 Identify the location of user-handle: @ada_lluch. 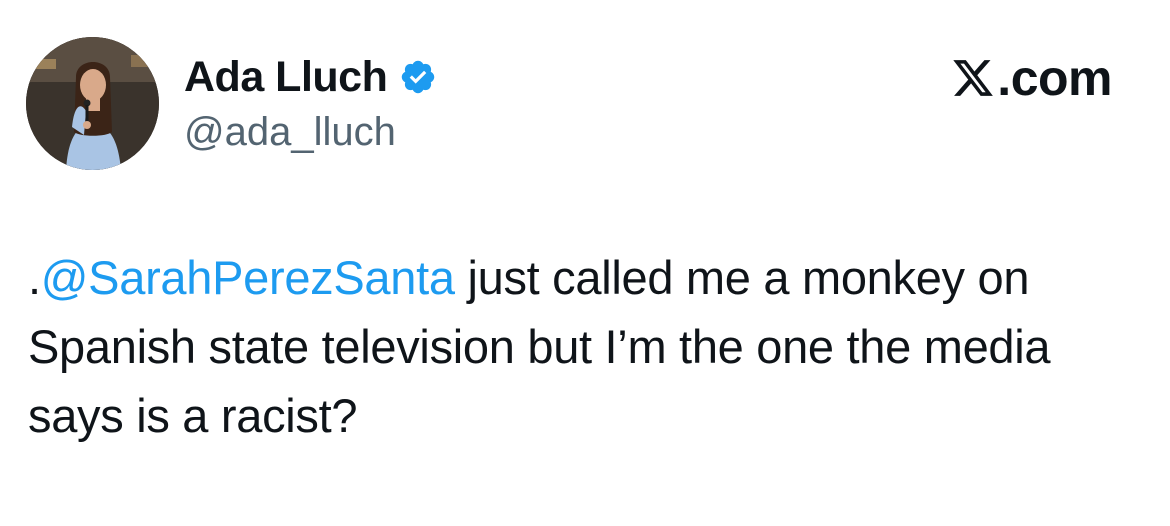
(310, 132).